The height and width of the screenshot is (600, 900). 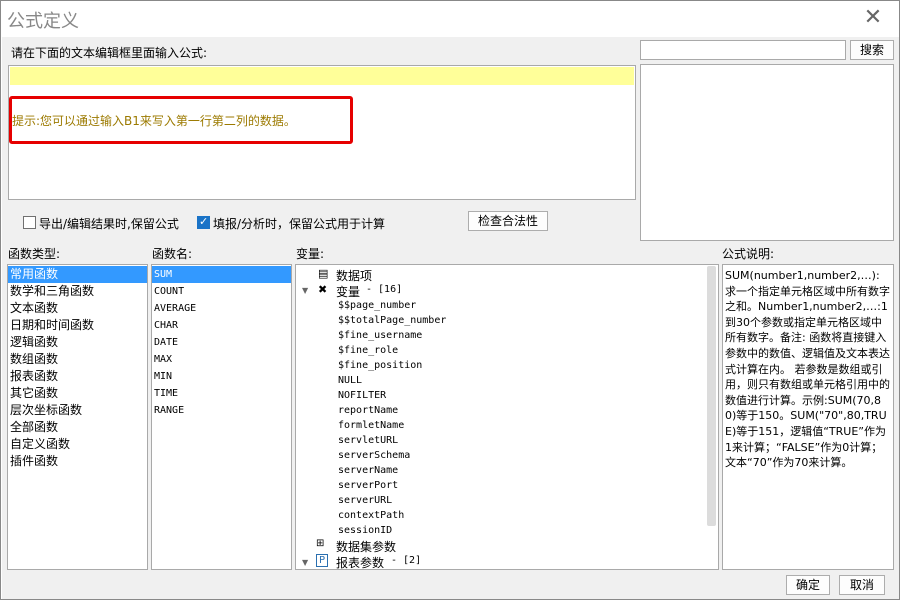 What do you see at coordinates (299, 224) in the screenshot?
I see `fill-keep-label: 填报/分析时，保留公式用于计算` at bounding box center [299, 224].